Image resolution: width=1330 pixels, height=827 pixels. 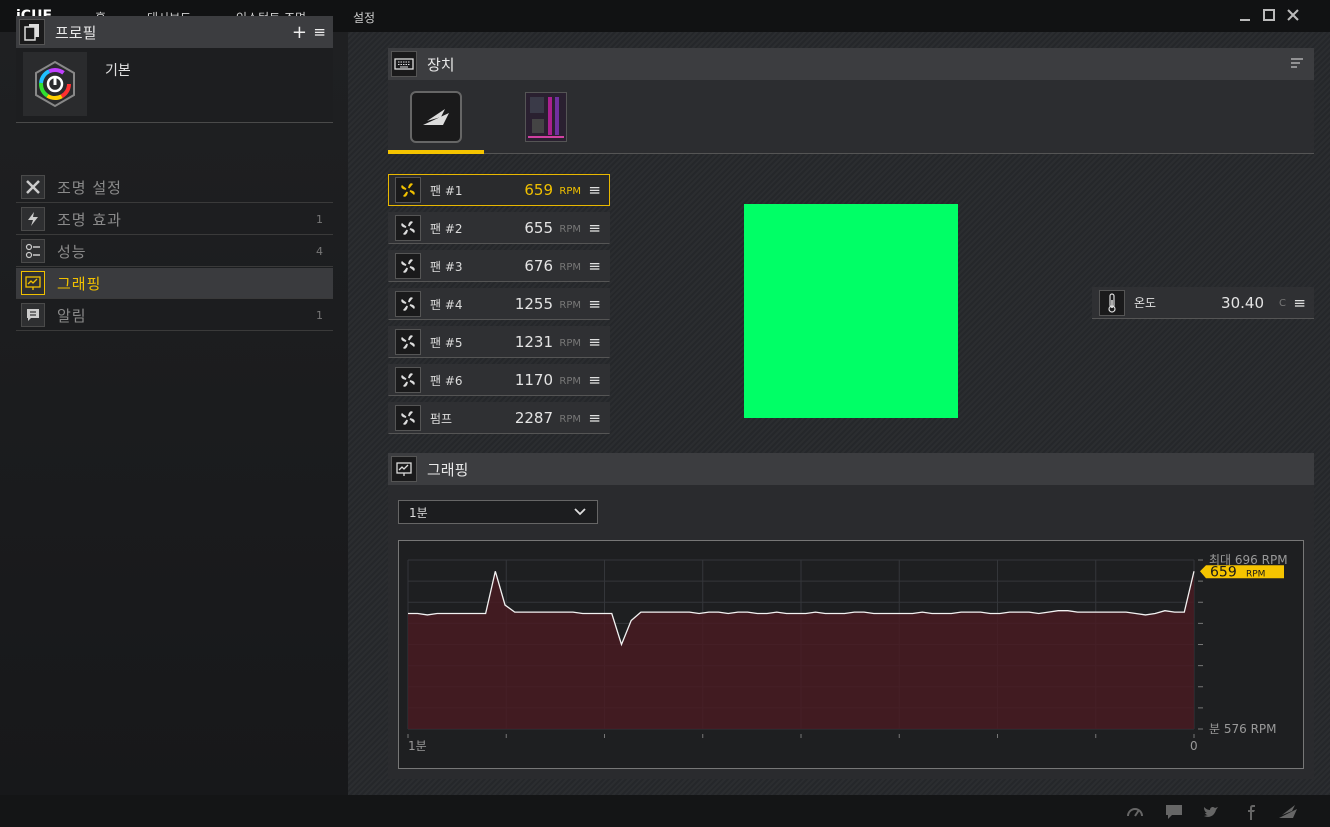 What do you see at coordinates (533, 380) in the screenshot?
I see `fan-rpm-value: 1170` at bounding box center [533, 380].